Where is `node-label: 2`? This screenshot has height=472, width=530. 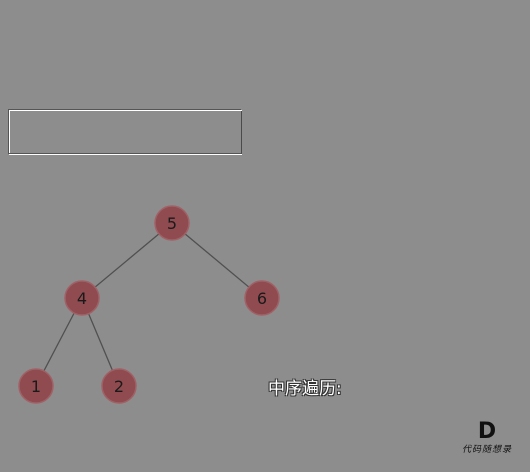
node-label: 2 is located at coordinates (119, 386).